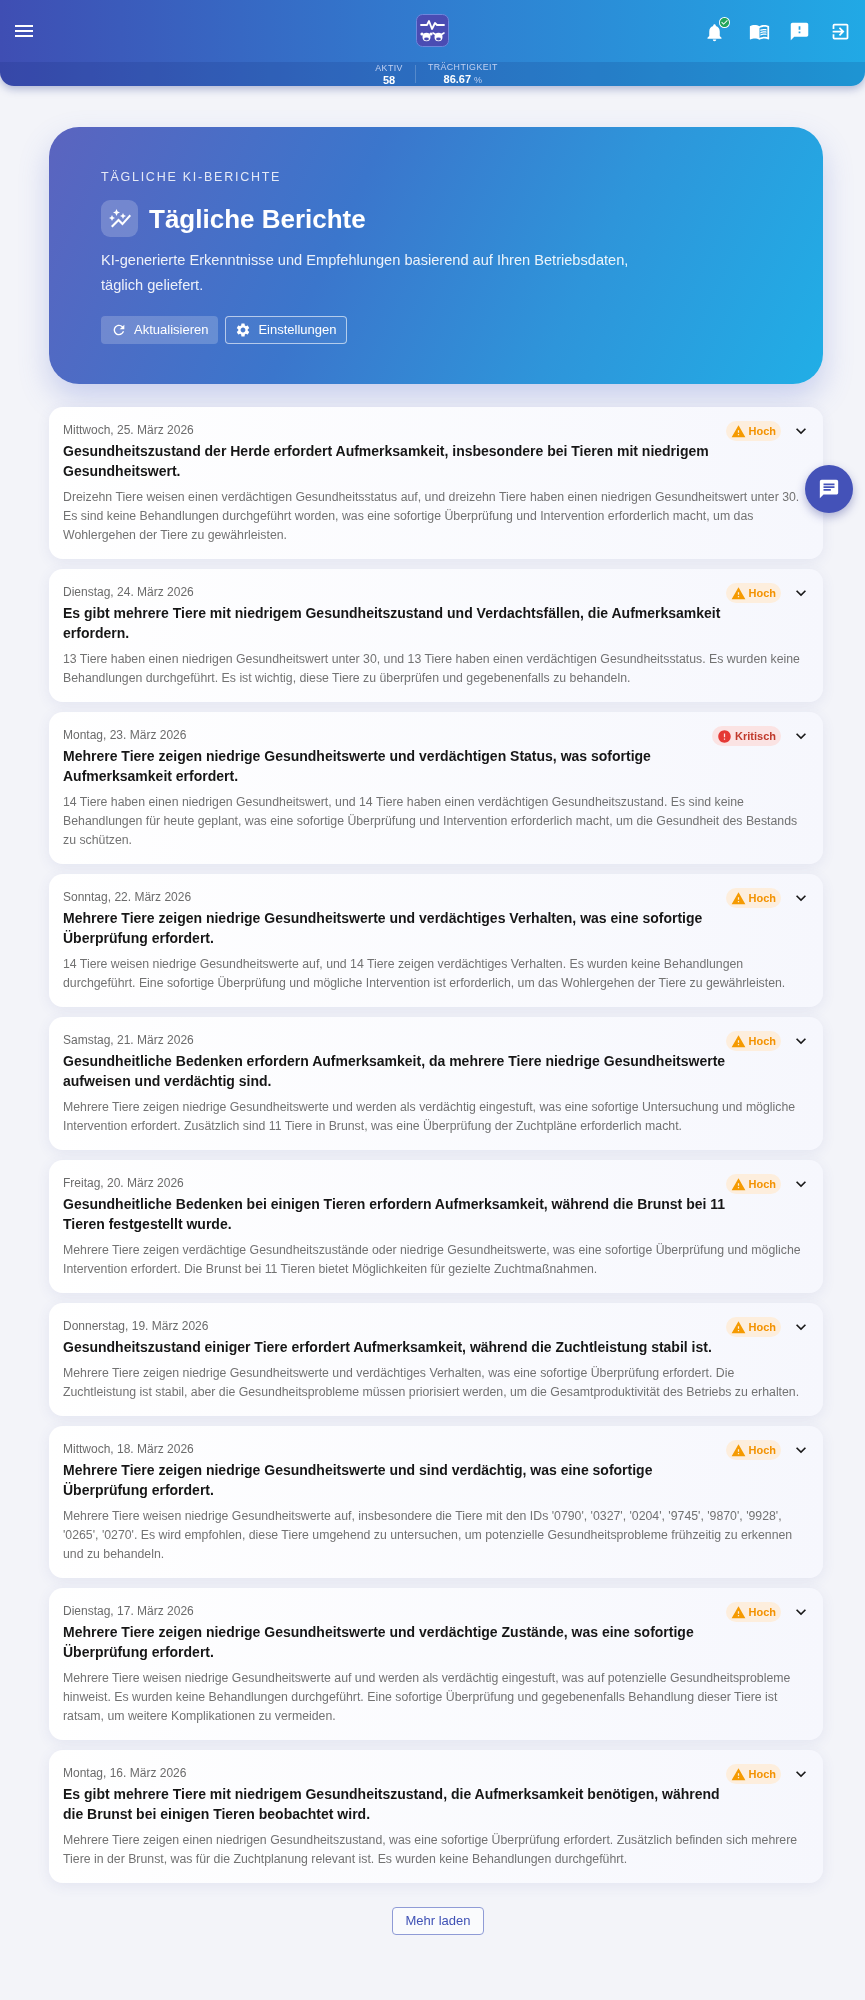 This screenshot has height=2000, width=865. What do you see at coordinates (438, 1921) in the screenshot?
I see `load-more-button: Mehr laden` at bounding box center [438, 1921].